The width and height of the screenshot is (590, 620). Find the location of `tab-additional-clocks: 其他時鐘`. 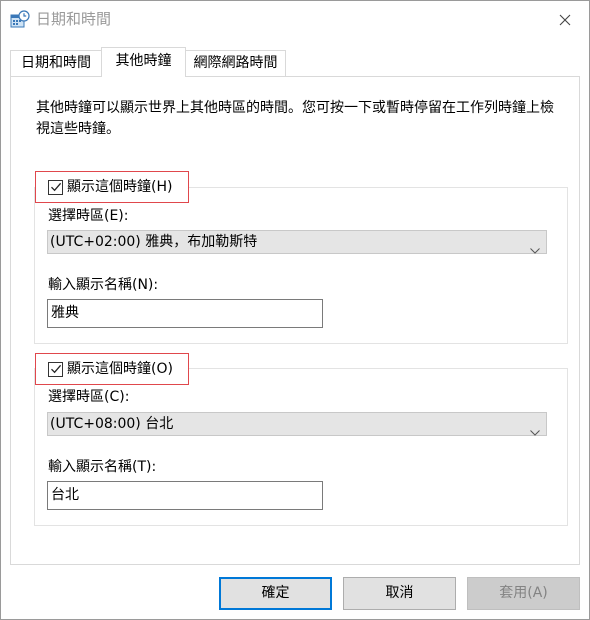

tab-additional-clocks: 其他時鐘 is located at coordinates (143, 62).